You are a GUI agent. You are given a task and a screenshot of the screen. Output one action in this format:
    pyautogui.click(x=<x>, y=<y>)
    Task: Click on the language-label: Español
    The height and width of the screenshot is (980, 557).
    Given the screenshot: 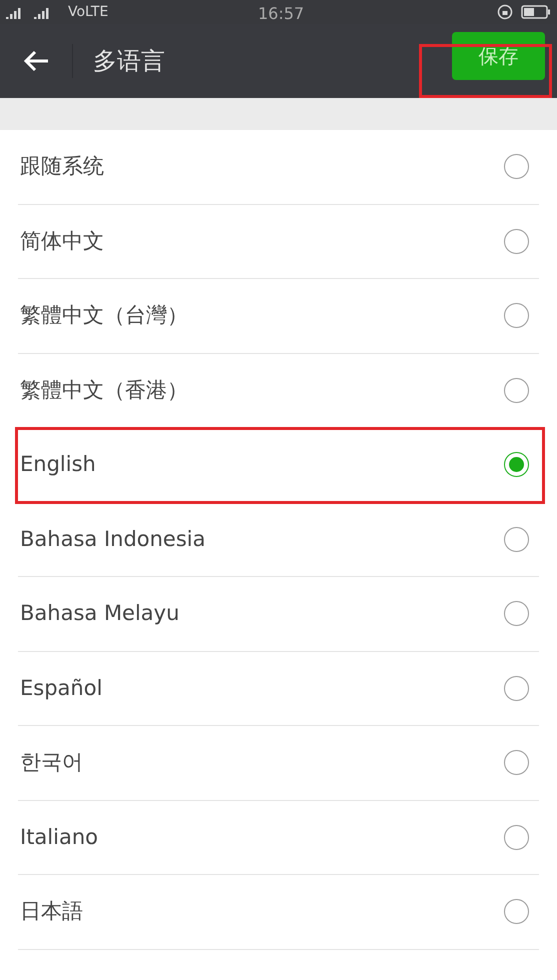 What is the action you would take?
    pyautogui.click(x=61, y=688)
    